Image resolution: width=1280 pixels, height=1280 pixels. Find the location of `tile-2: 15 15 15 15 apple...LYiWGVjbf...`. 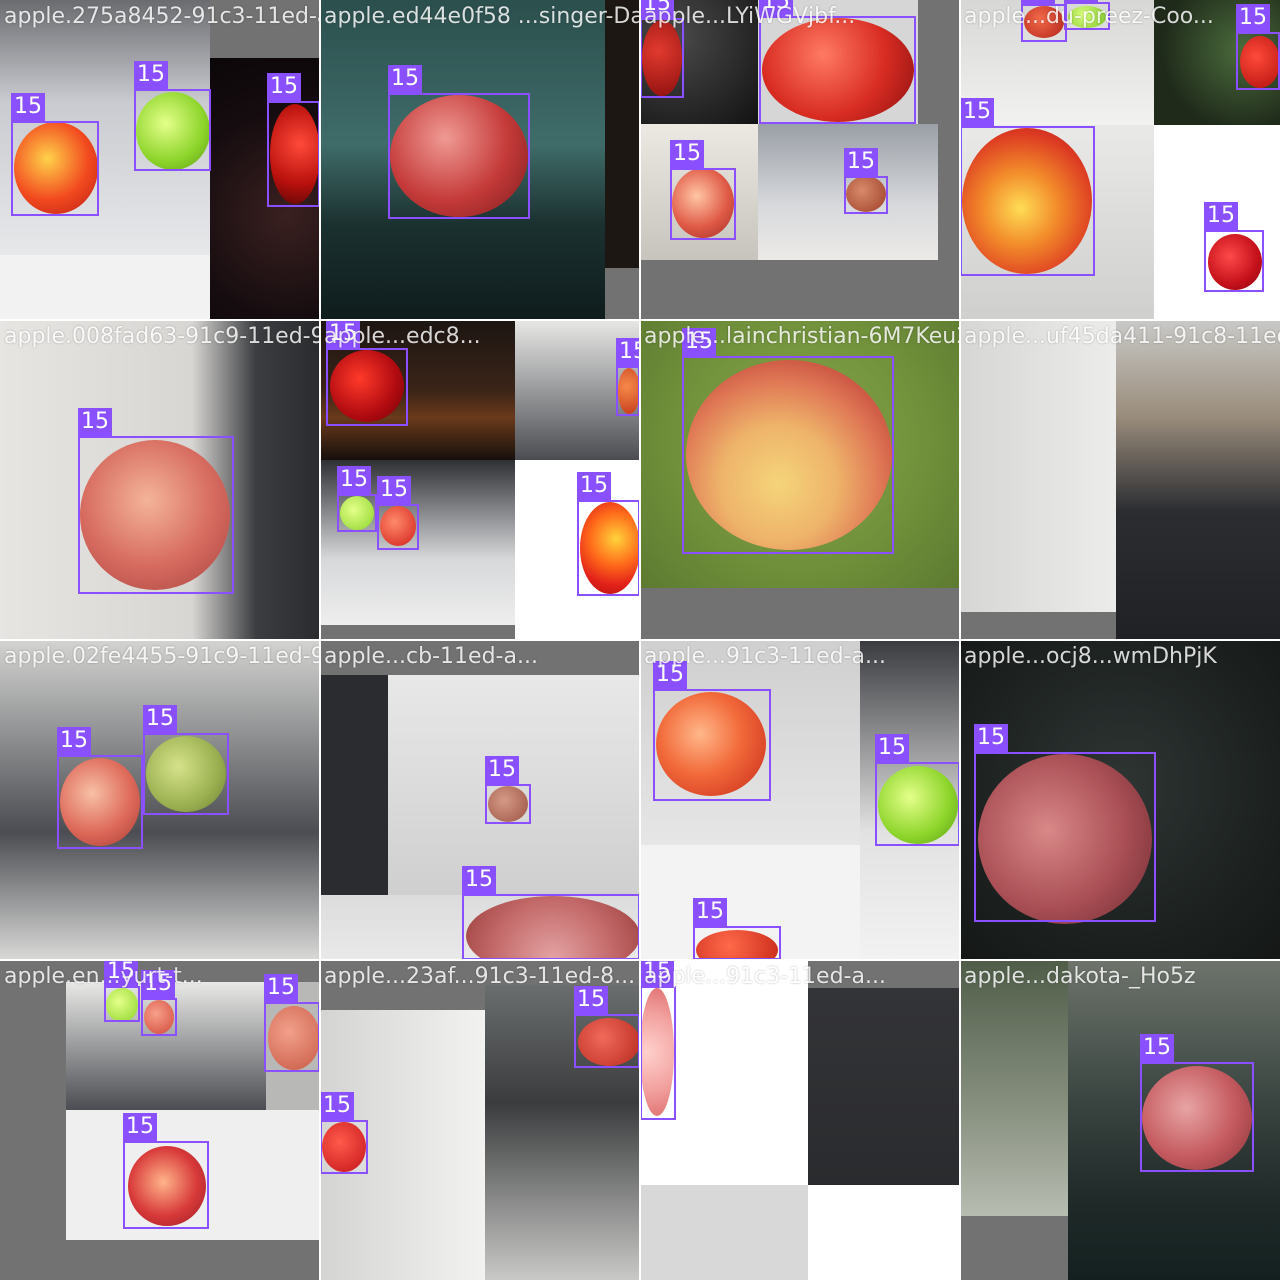

tile-2: 15 15 15 15 apple...LYiWGVjbf... is located at coordinates (800, 160).